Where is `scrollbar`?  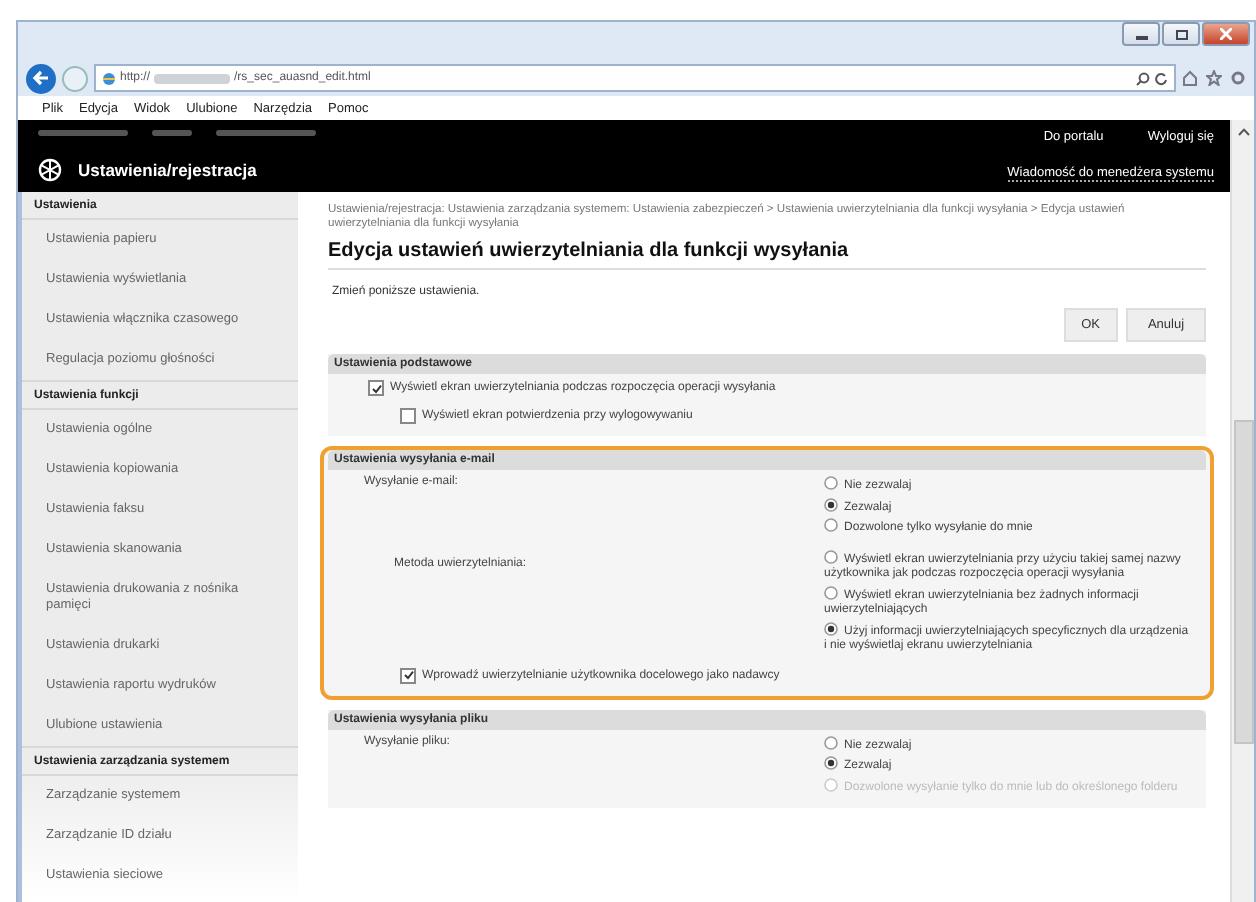 scrollbar is located at coordinates (1242, 511).